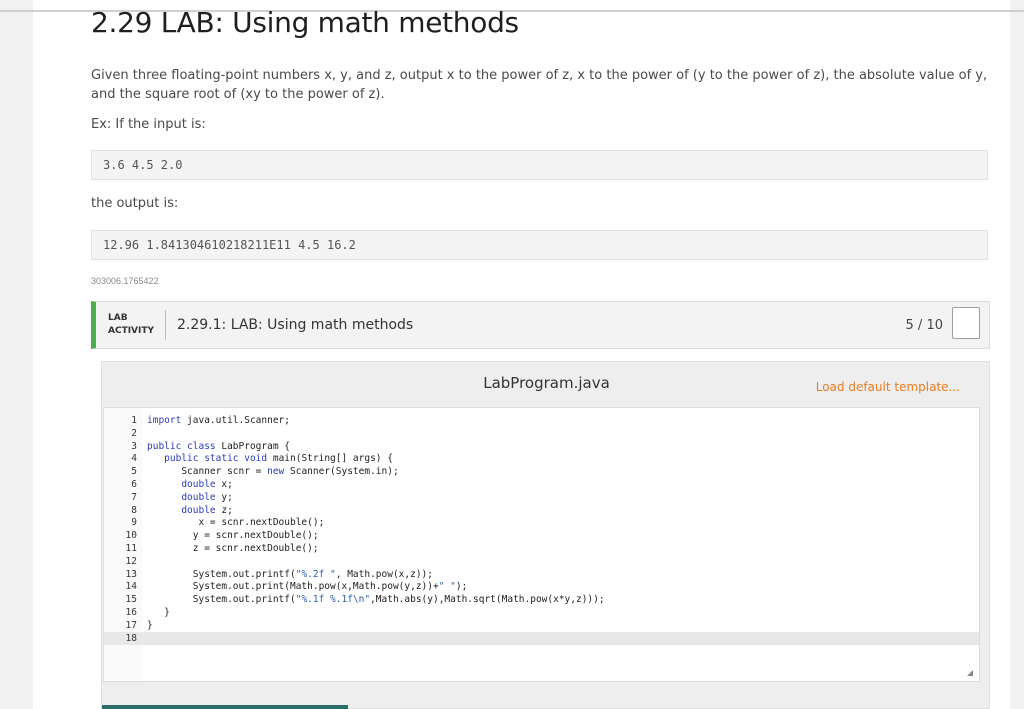 This screenshot has width=1024, height=709. What do you see at coordinates (541, 484) in the screenshot?
I see `code-line: 6 double x;` at bounding box center [541, 484].